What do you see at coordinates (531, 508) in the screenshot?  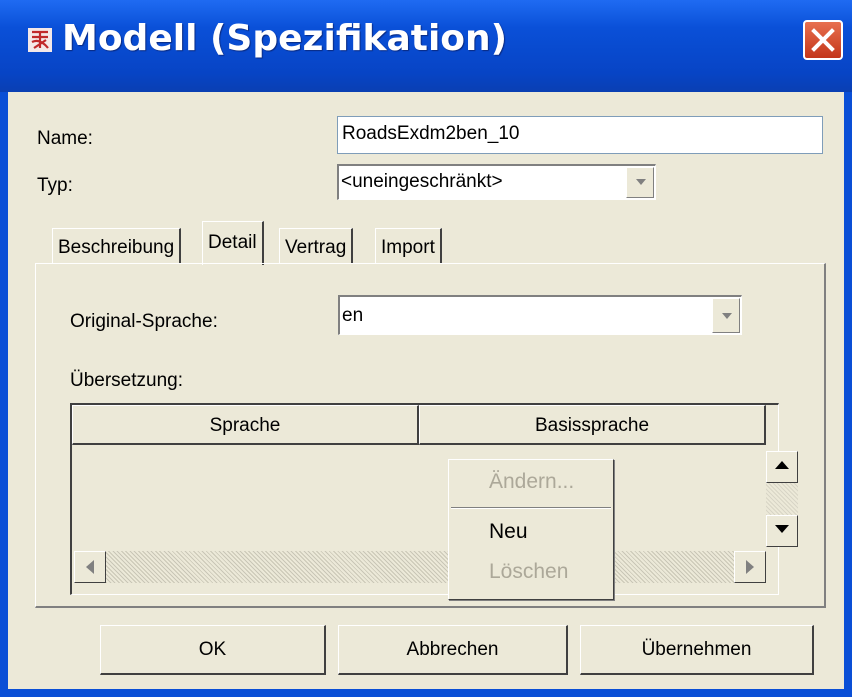 I see `menu-separator` at bounding box center [531, 508].